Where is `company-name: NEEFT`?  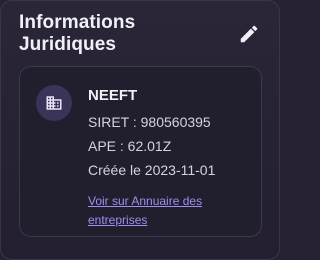 company-name: NEEFT is located at coordinates (113, 95).